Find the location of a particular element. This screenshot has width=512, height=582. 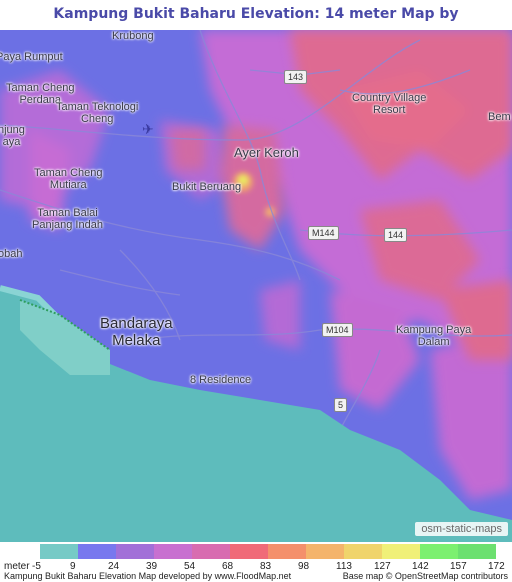

osm-static-maps-badge: osm-static-maps is located at coordinates (461, 529).